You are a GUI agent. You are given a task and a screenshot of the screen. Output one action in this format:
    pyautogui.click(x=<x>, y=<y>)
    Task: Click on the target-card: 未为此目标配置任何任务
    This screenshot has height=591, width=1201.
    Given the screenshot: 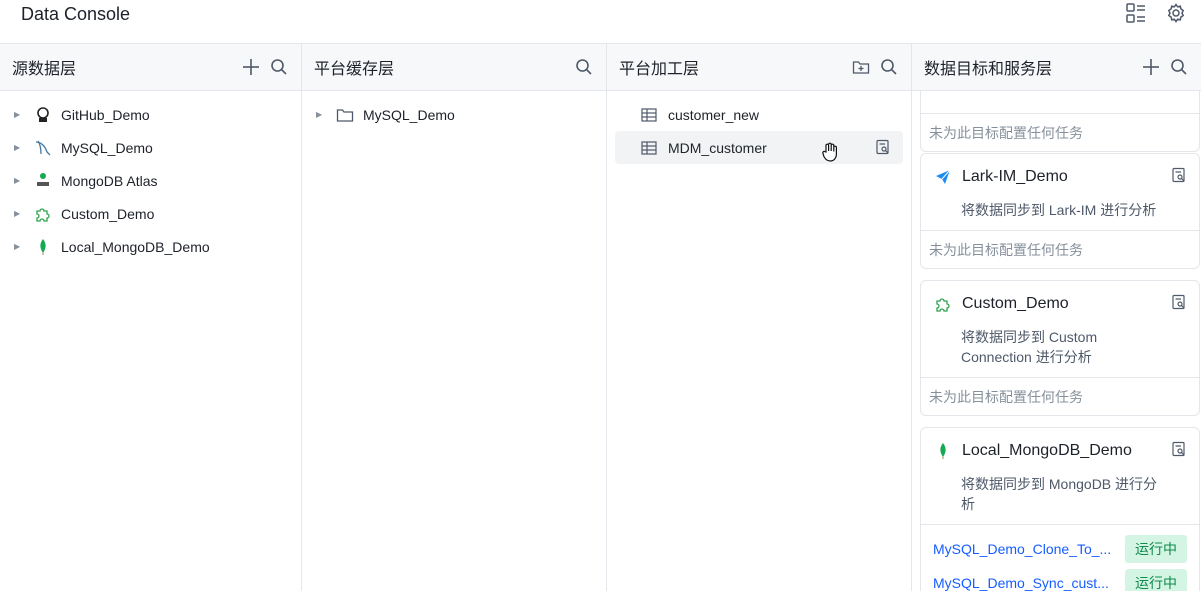 What is the action you would take?
    pyautogui.click(x=1060, y=121)
    